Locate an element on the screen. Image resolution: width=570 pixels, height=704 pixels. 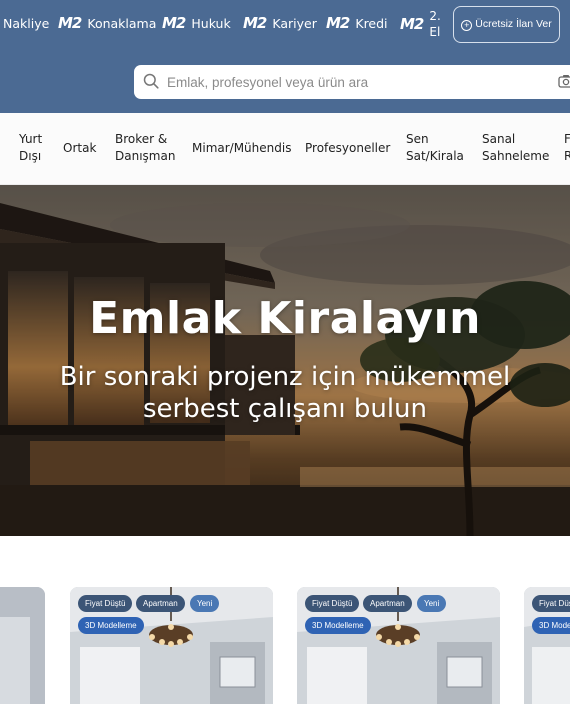
category-sanal-sahneleme: Sanal Sahneleme is located at coordinates (515, 148).